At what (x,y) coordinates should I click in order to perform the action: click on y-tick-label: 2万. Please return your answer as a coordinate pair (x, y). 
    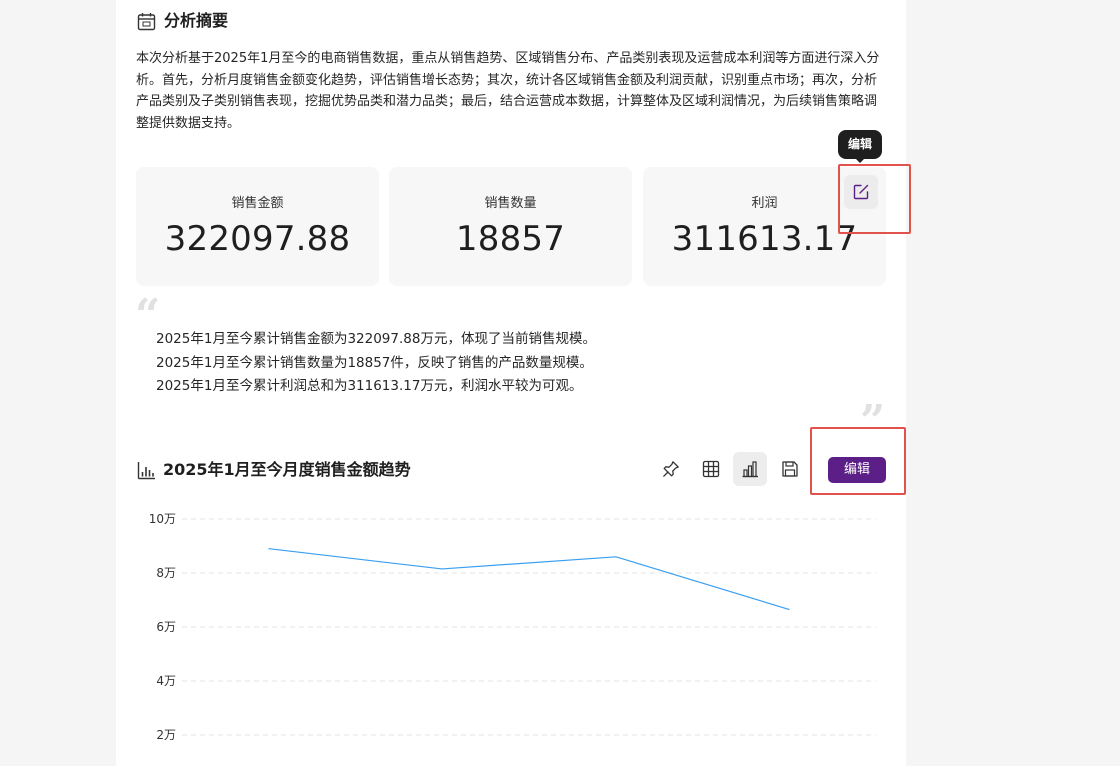
    Looking at the image, I should click on (166, 735).